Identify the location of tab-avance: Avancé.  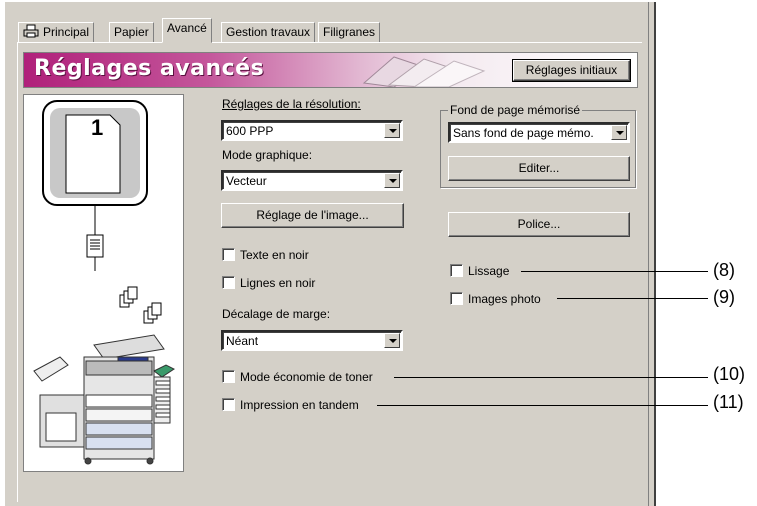
(187, 30).